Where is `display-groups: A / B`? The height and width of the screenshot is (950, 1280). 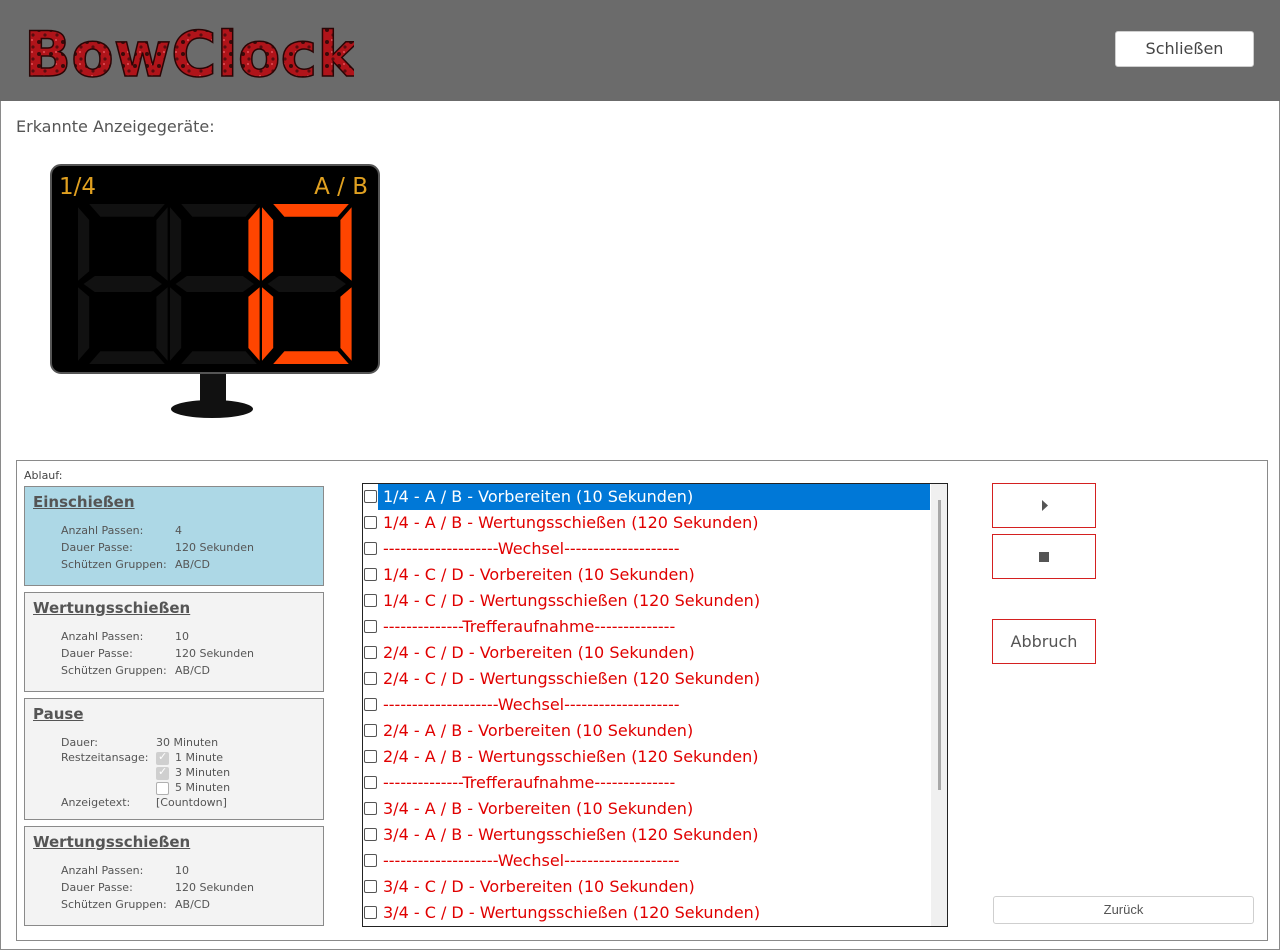 display-groups: A / B is located at coordinates (341, 187).